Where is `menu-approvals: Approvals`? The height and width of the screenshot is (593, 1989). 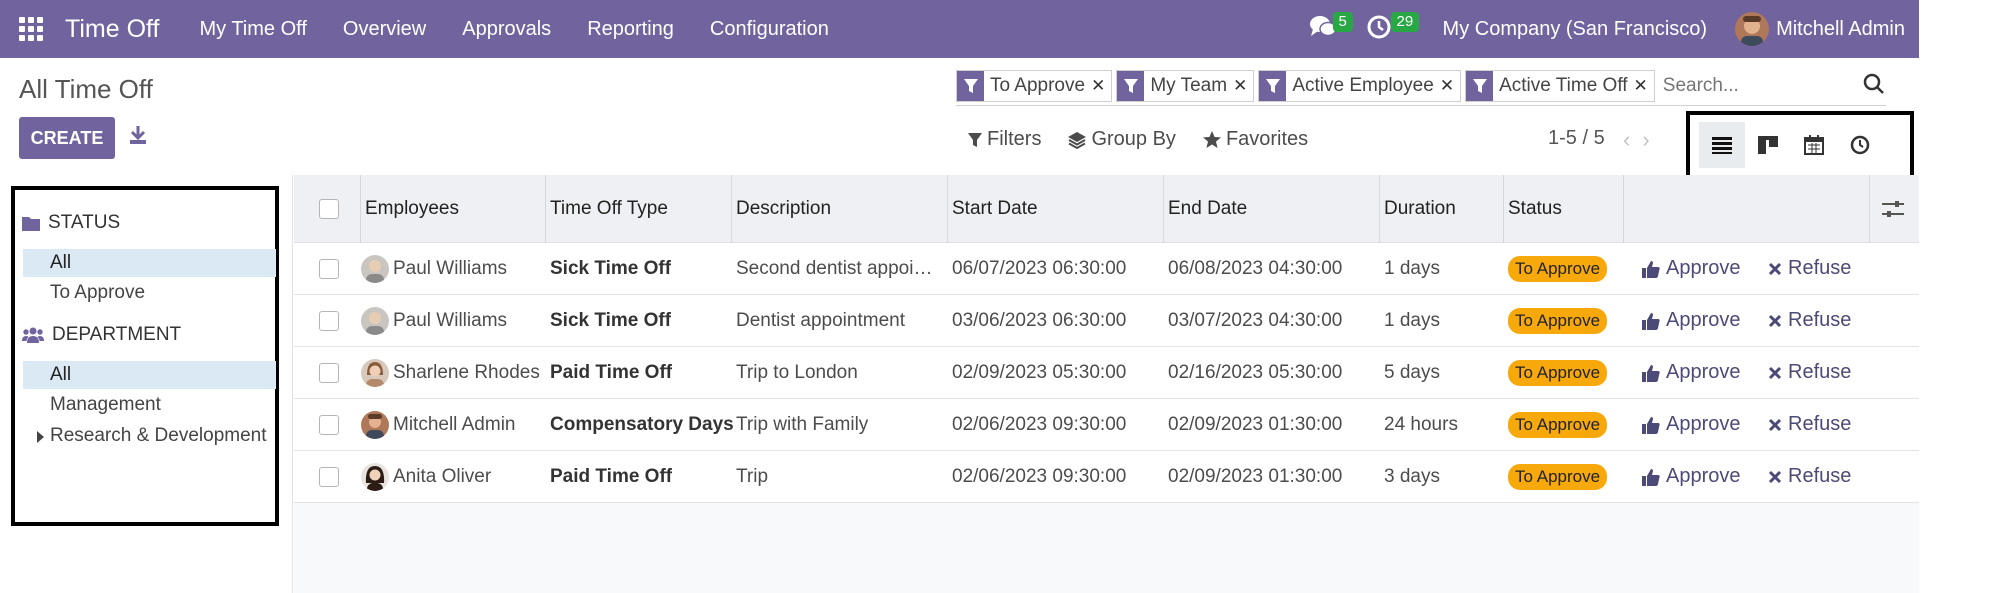 menu-approvals: Approvals is located at coordinates (506, 29).